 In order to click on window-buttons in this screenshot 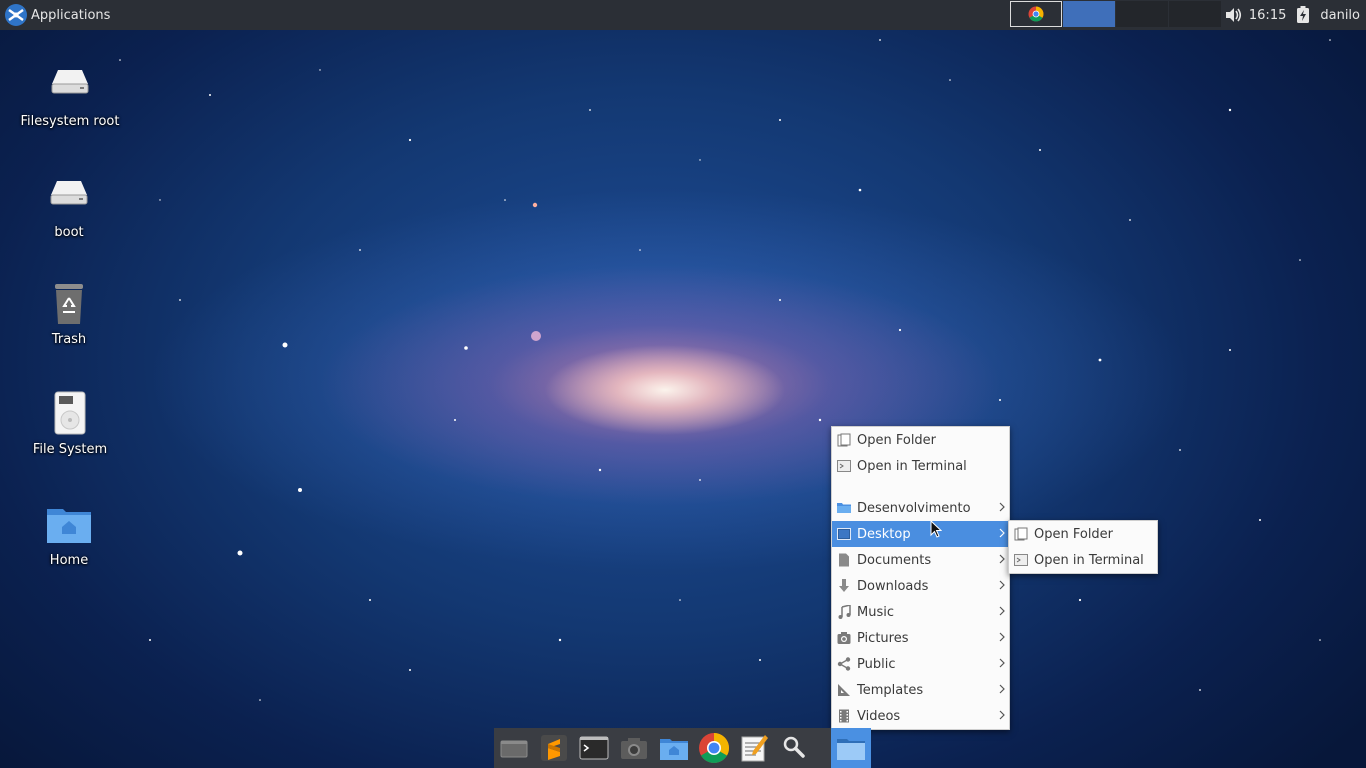, I will do `click(1116, 15)`.